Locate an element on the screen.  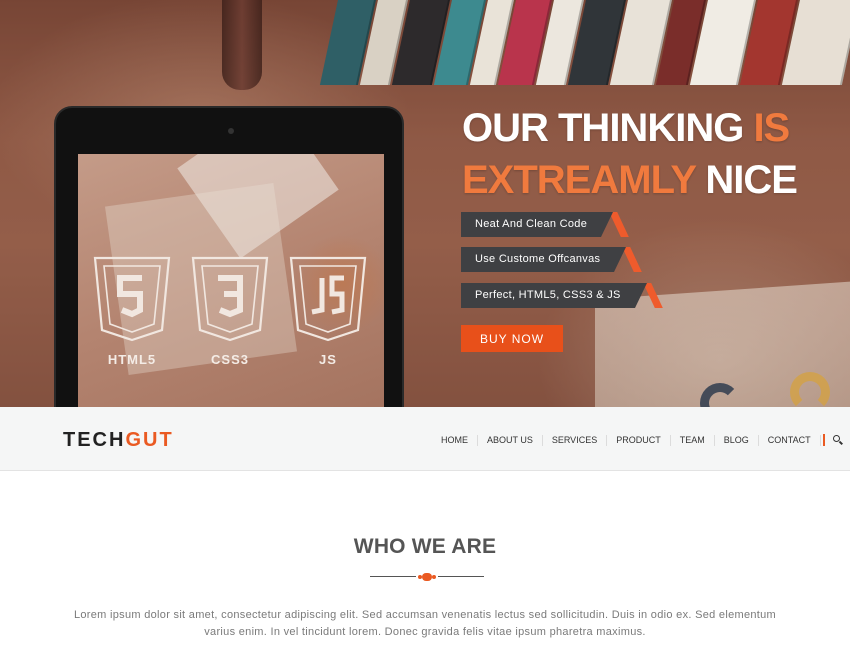
badge-html5: HTML5 is located at coordinates (132, 311).